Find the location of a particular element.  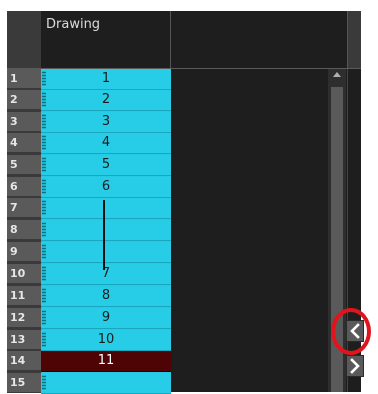

chevron-left-icon is located at coordinates (355, 331).